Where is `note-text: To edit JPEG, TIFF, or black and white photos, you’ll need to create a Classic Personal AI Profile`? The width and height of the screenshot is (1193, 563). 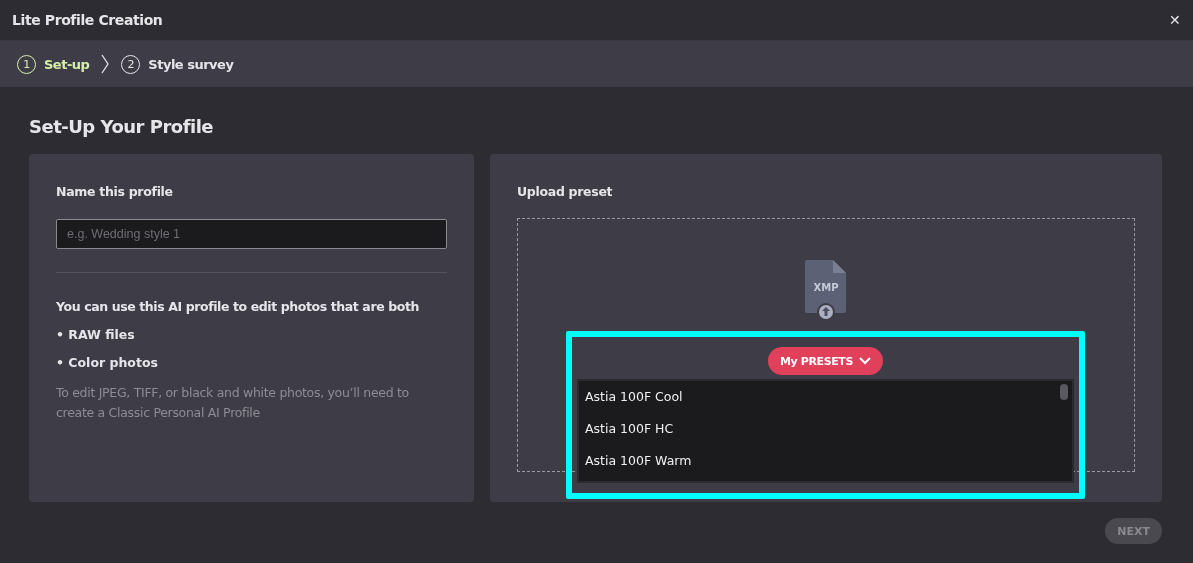 note-text: To edit JPEG, TIFF, or black and white photos, you’ll need to create a Classic Personal AI Profile is located at coordinates (233, 403).